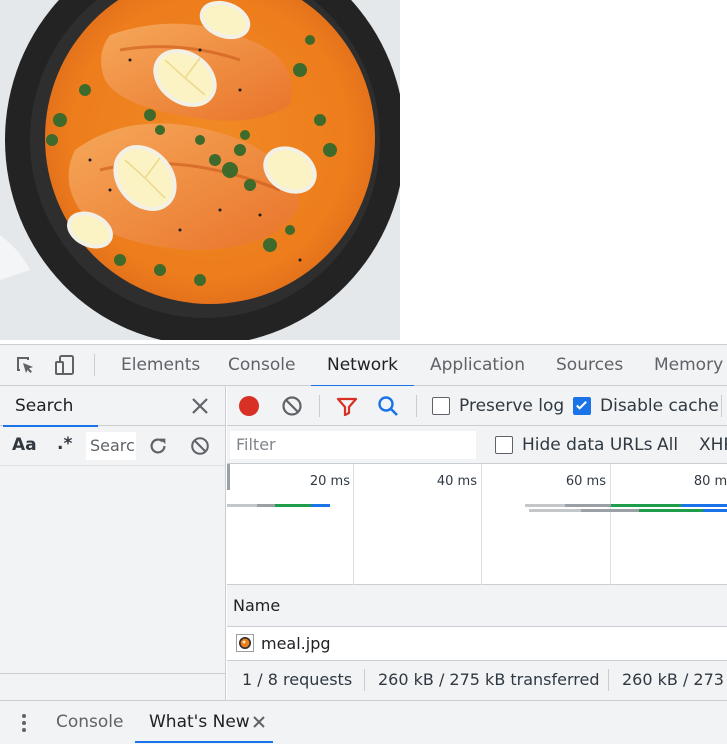 Image resolution: width=727 pixels, height=744 pixels. What do you see at coordinates (659, 406) in the screenshot?
I see `disable-cache-label: Disable cache` at bounding box center [659, 406].